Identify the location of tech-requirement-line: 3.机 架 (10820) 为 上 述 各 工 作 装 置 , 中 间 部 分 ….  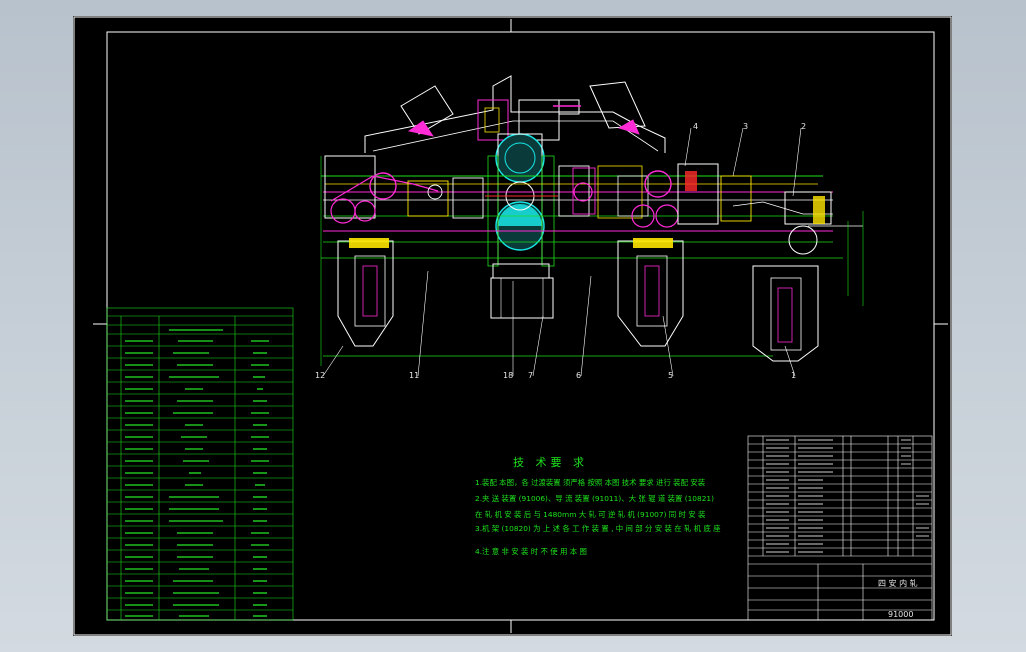
(598, 528).